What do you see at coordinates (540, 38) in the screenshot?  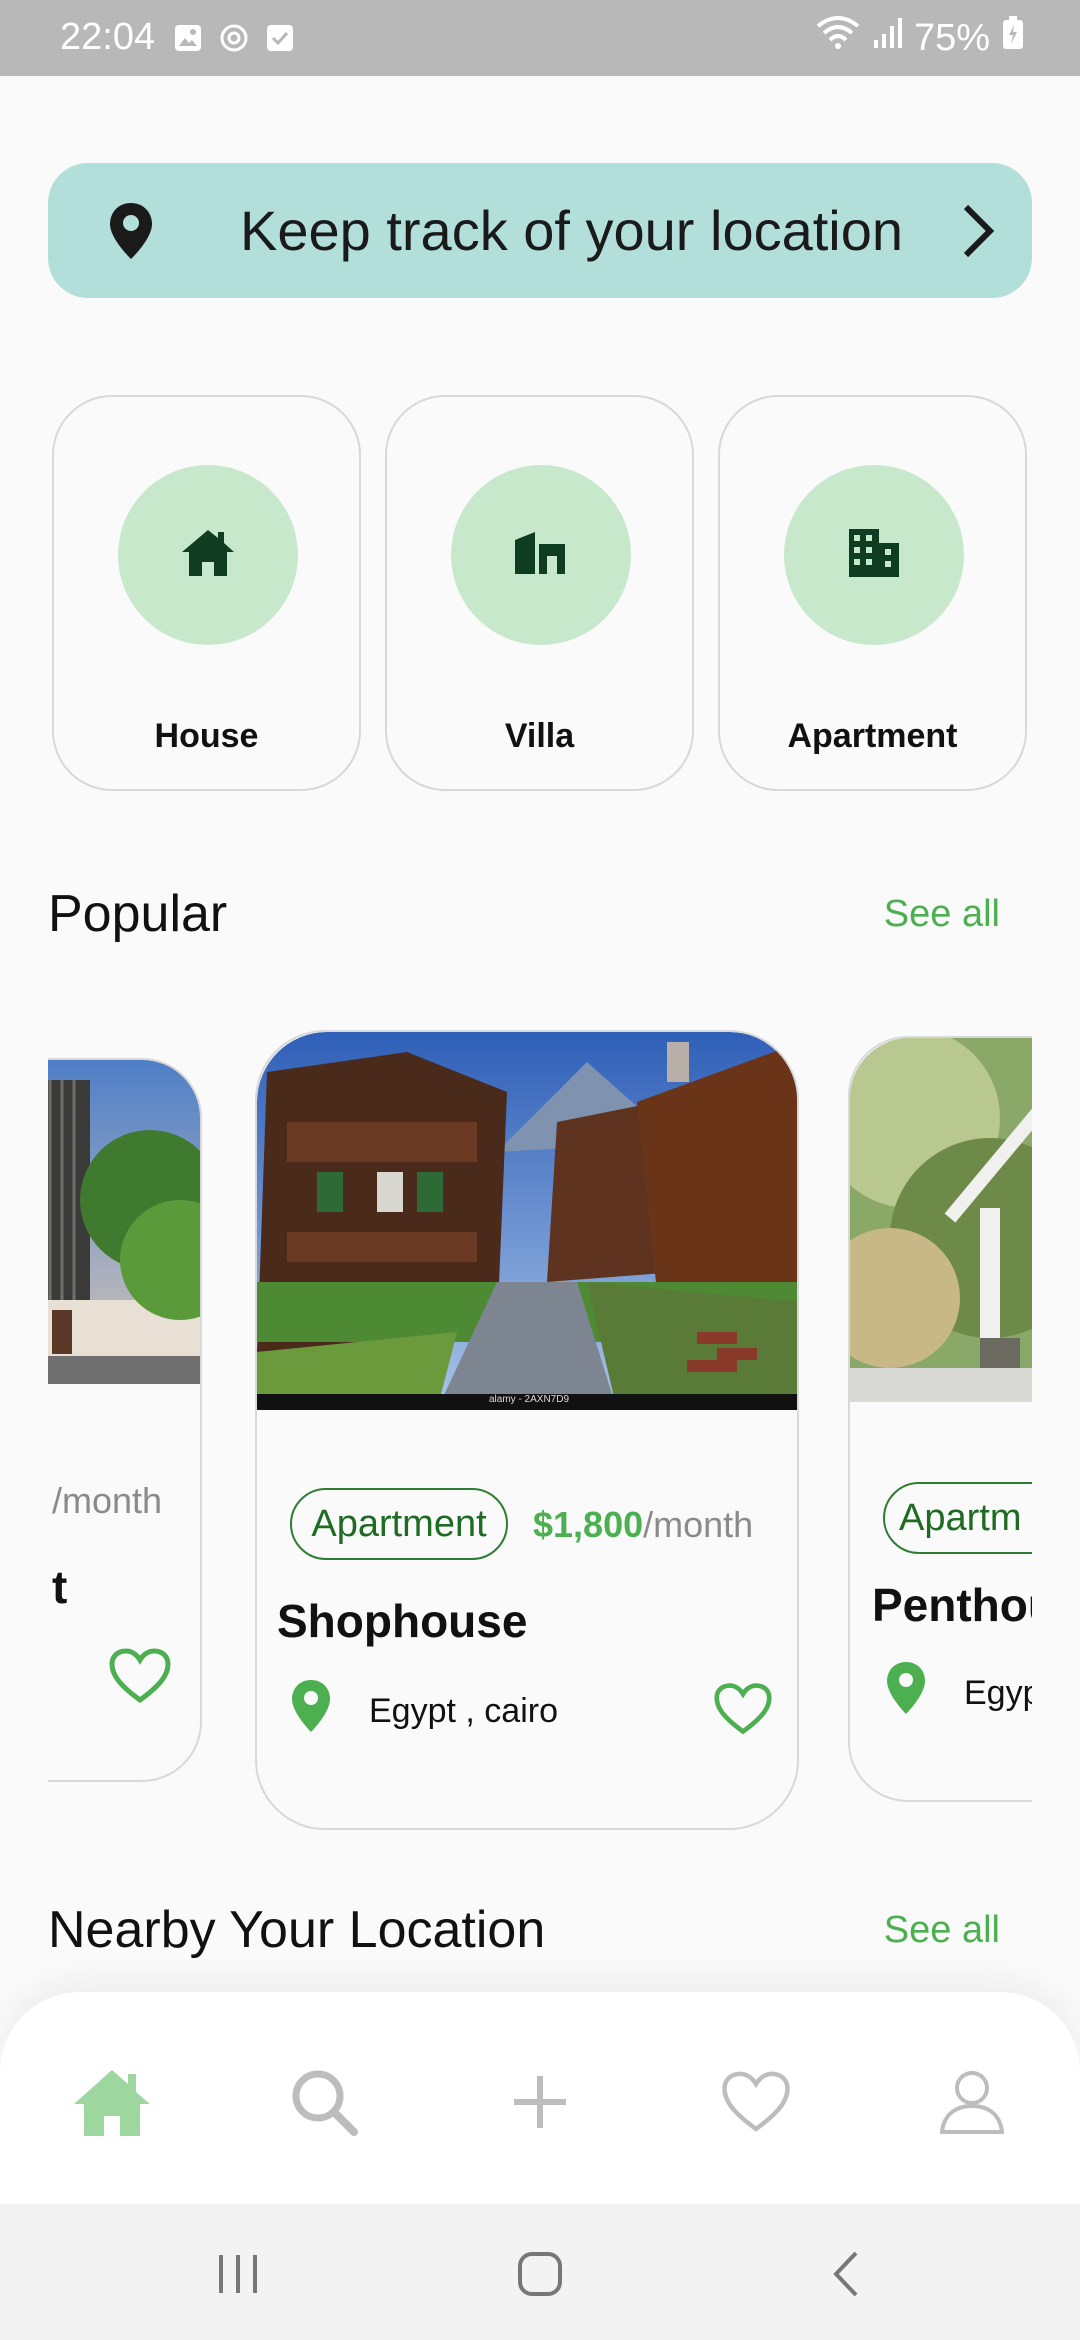 I see `status-bar: 22:04 75%` at bounding box center [540, 38].